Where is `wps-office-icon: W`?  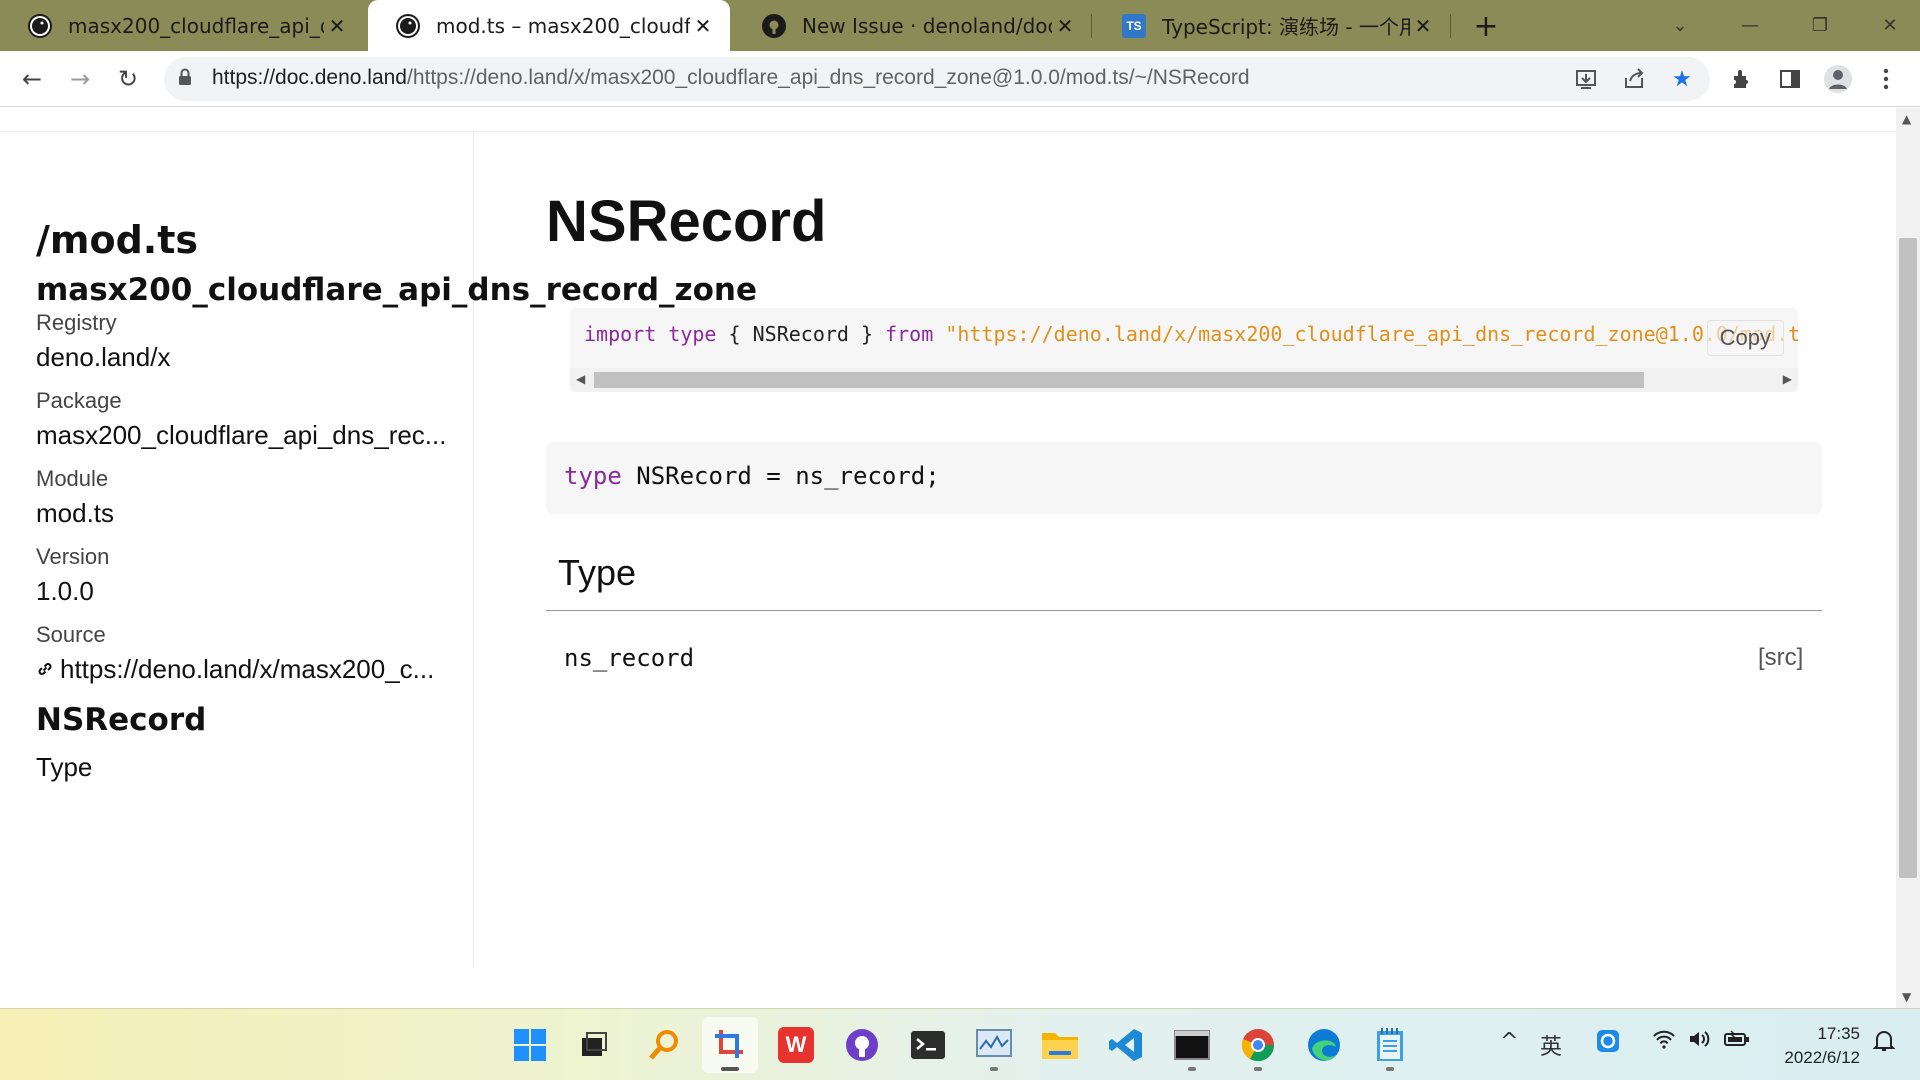
wps-office-icon: W is located at coordinates (796, 1045).